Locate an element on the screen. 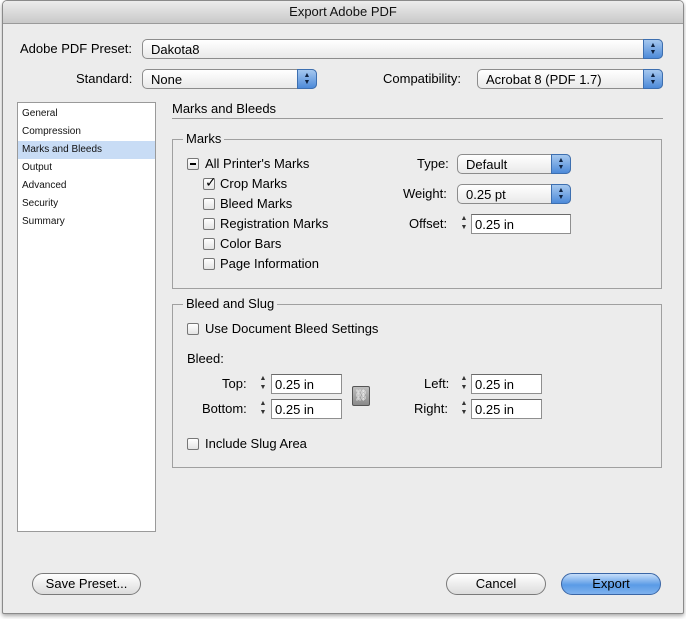 The width and height of the screenshot is (686, 619). standard-value: None is located at coordinates (167, 79).